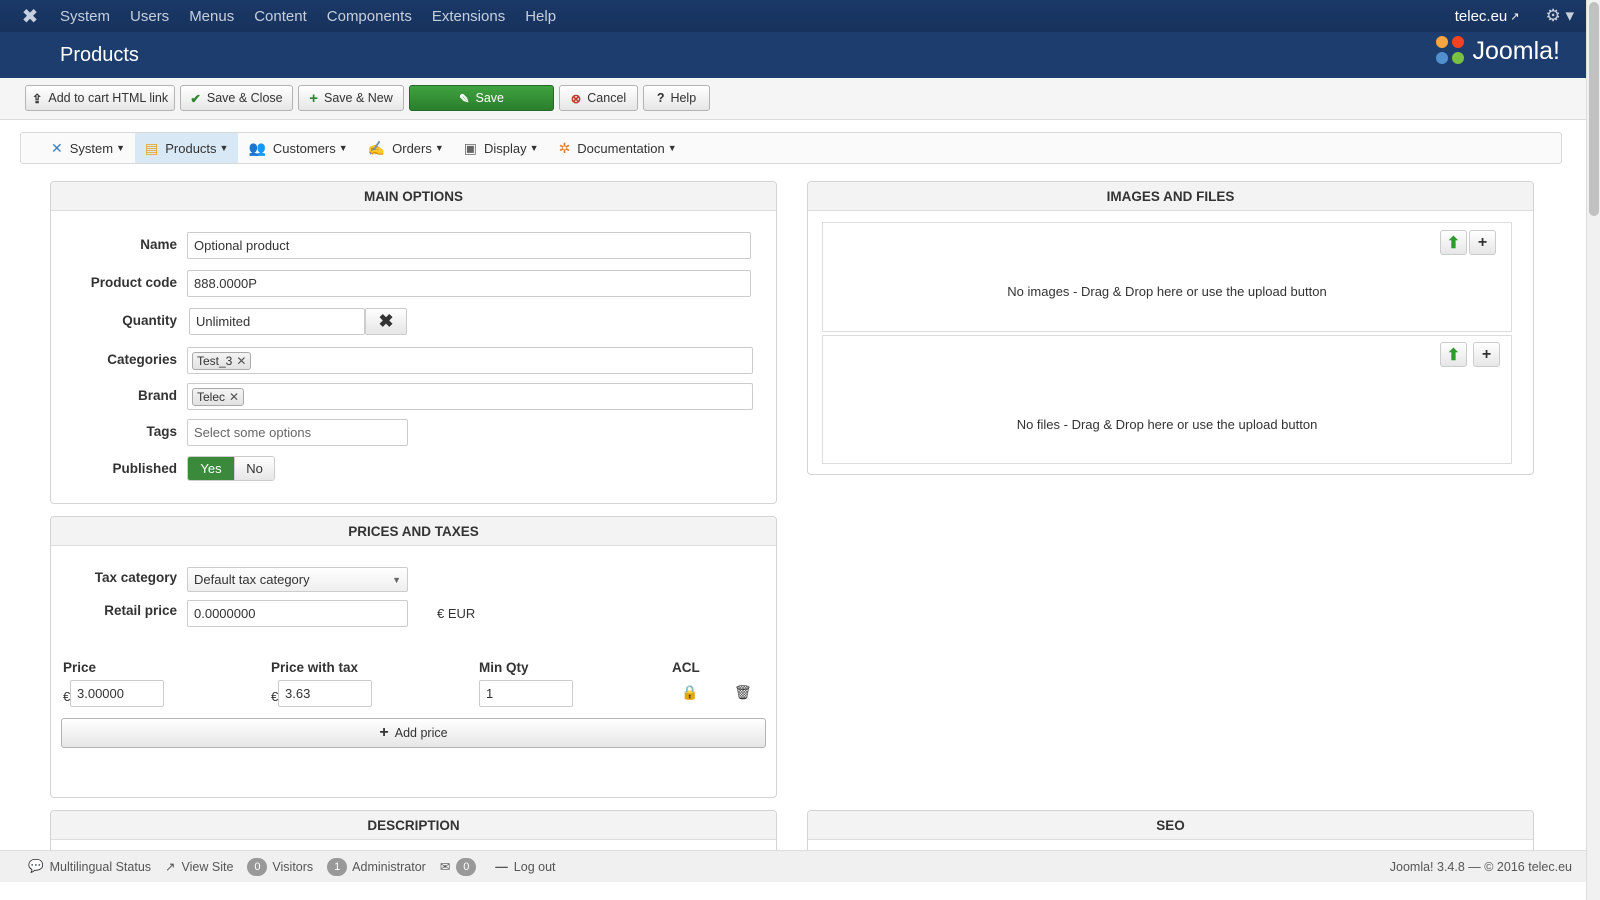  What do you see at coordinates (468, 16) in the screenshot?
I see `menu-extensions: Extensions` at bounding box center [468, 16].